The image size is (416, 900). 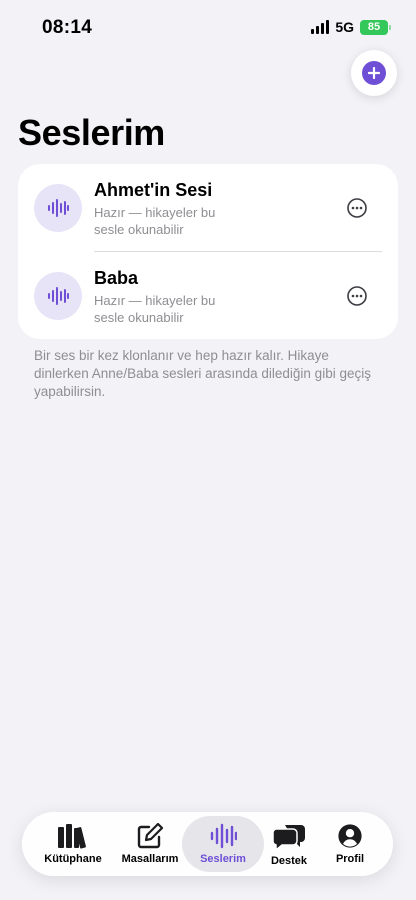 I want to click on tab-profile: Profil, so click(x=350, y=844).